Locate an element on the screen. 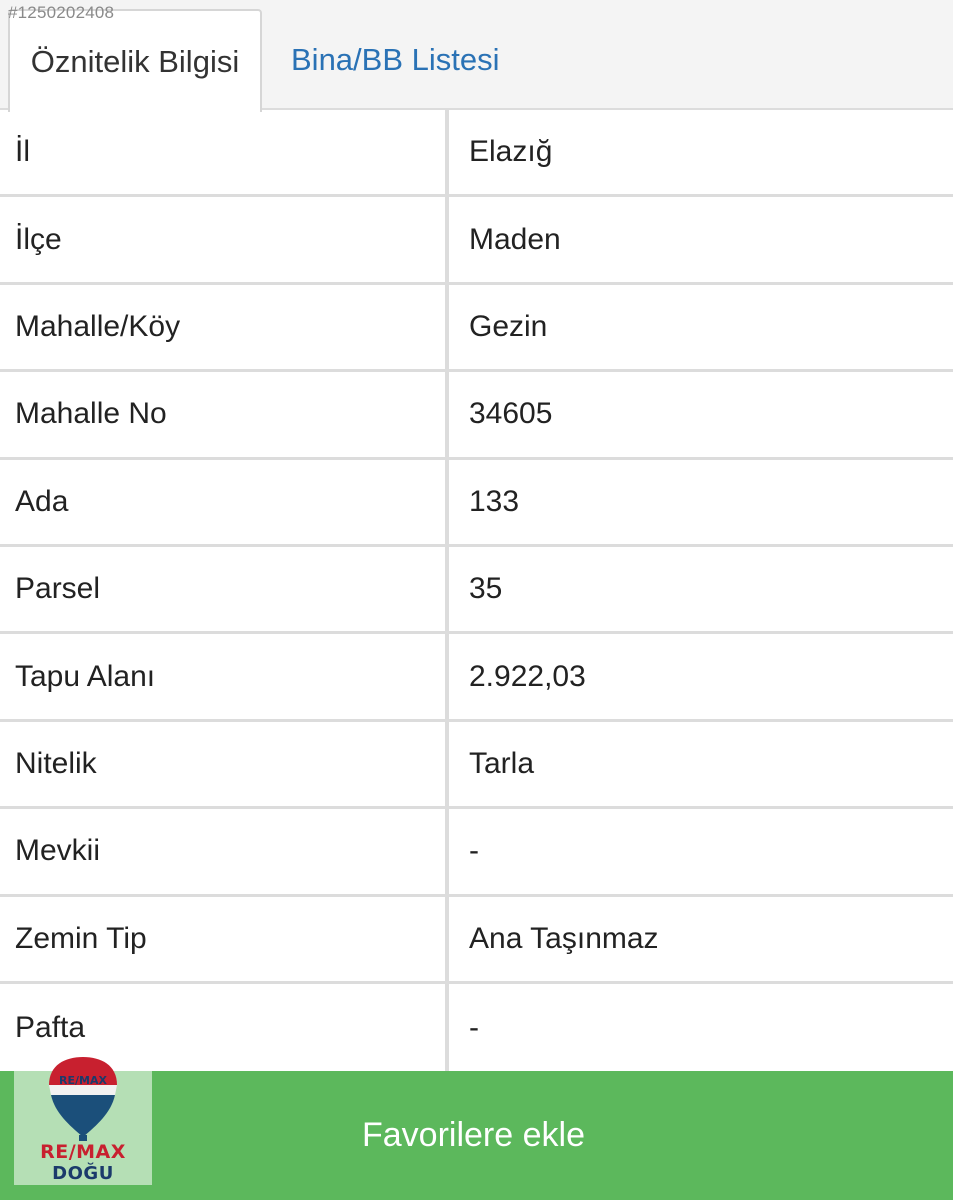 The height and width of the screenshot is (1200, 953). row-value: Elazığ is located at coordinates (701, 152).